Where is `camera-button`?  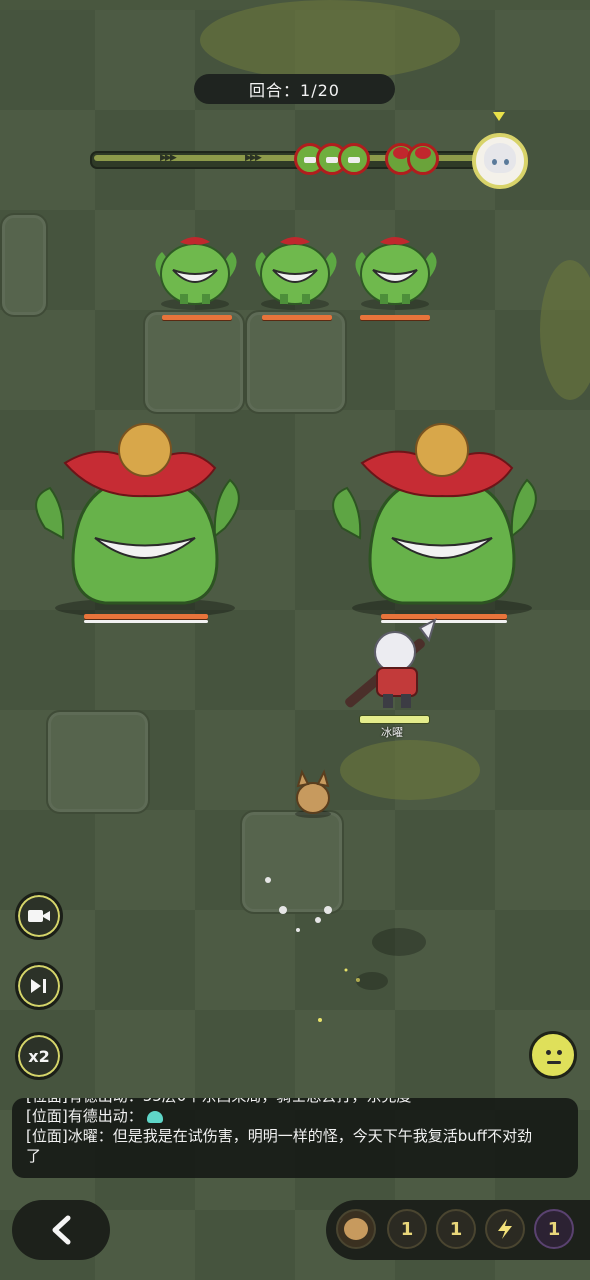 camera-button is located at coordinates (39, 916).